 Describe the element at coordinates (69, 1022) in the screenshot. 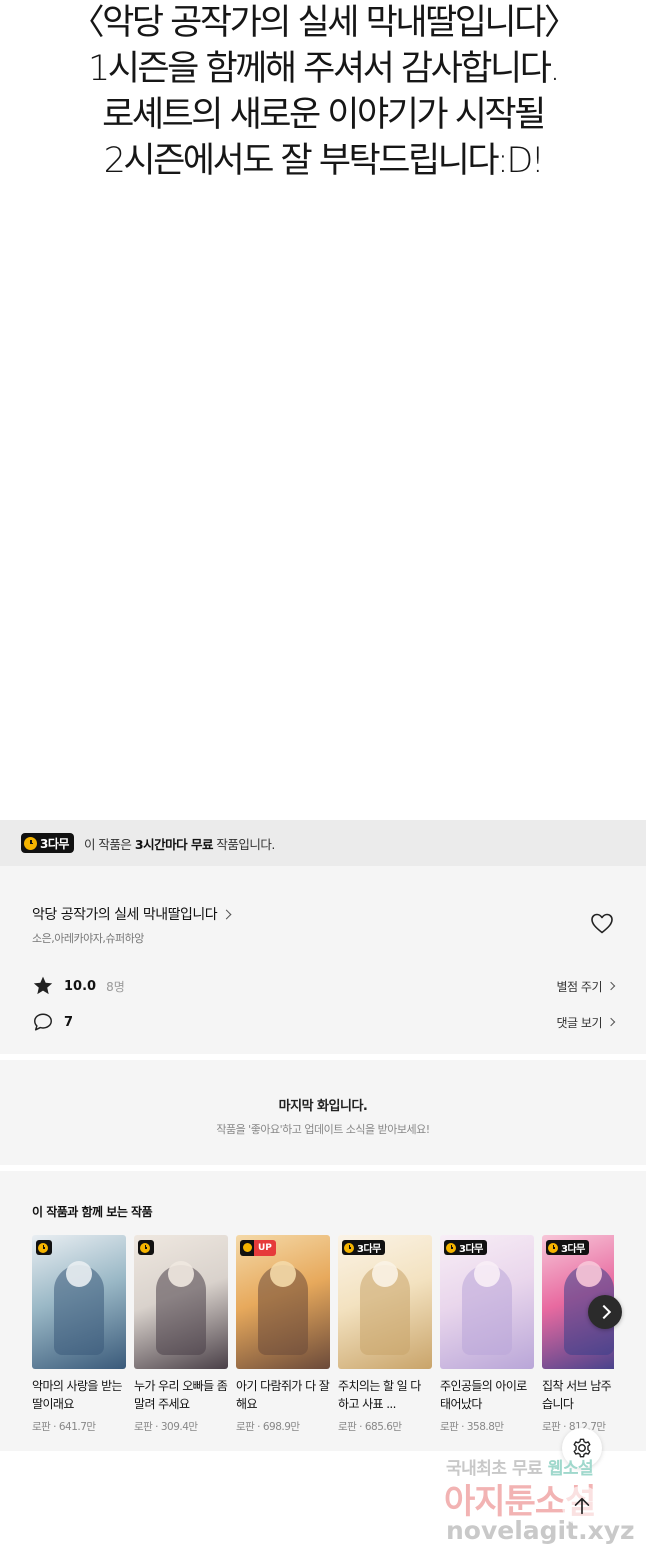

I see `comment-count: 7` at that location.